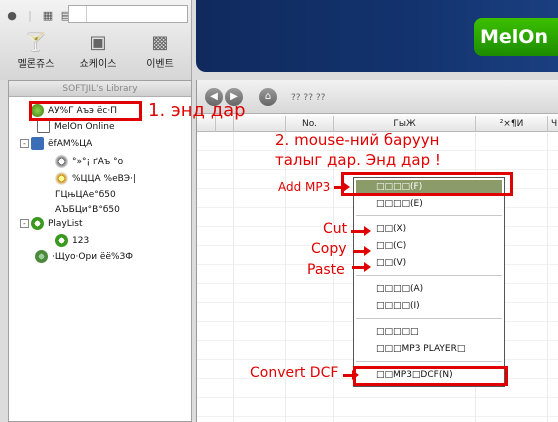  What do you see at coordinates (85, 111) in the screenshot?
I see `highlight-box-library` at bounding box center [85, 111].